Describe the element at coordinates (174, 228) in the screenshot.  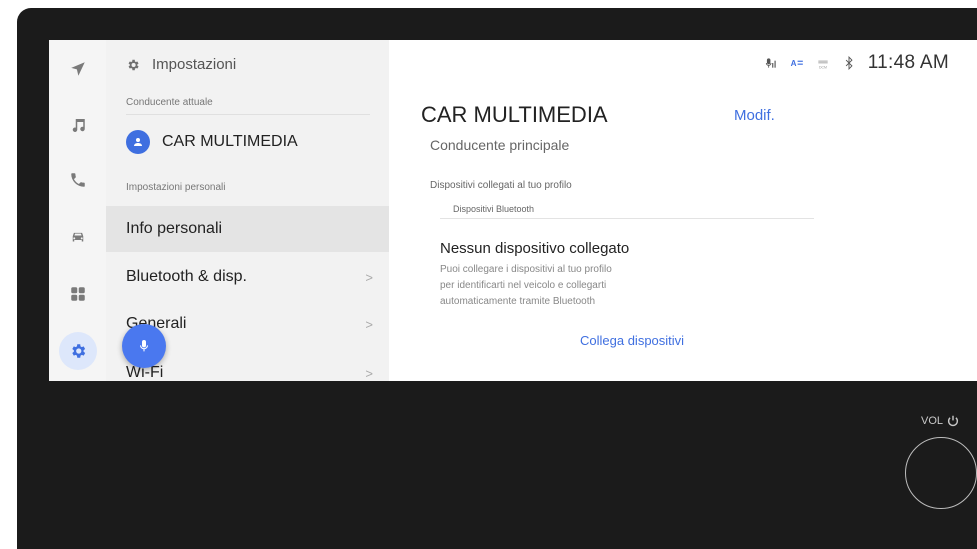
I see `menu-item-label: Info personali` at that location.